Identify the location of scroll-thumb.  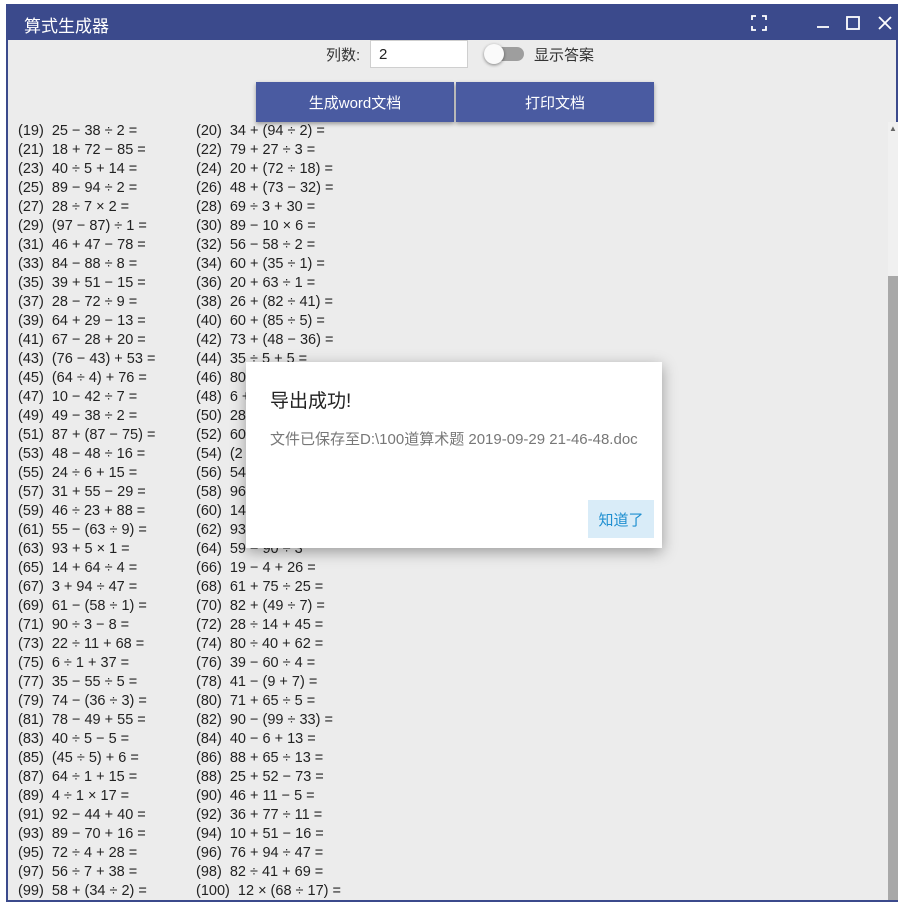
(893, 588).